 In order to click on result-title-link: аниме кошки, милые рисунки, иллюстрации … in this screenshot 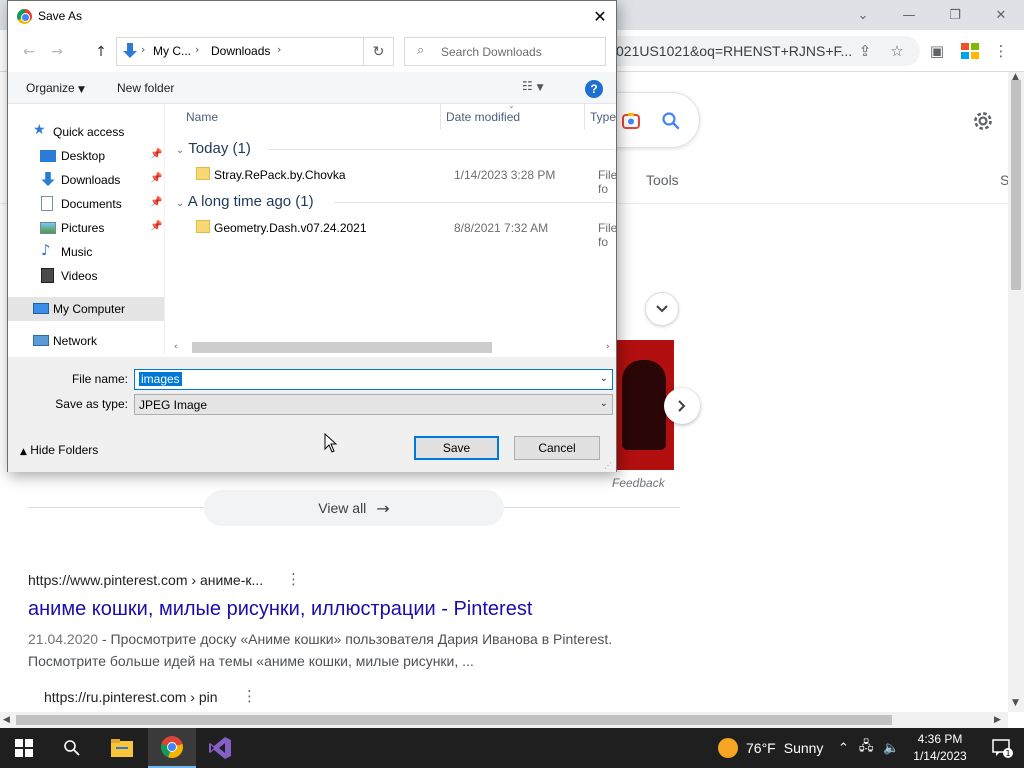, I will do `click(280, 609)`.